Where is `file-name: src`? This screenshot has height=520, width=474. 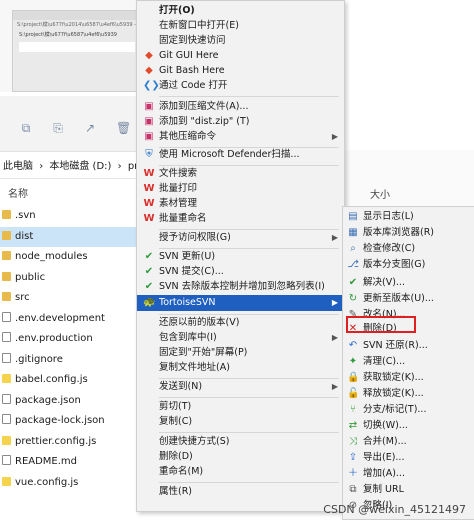 file-name: src is located at coordinates (22, 297).